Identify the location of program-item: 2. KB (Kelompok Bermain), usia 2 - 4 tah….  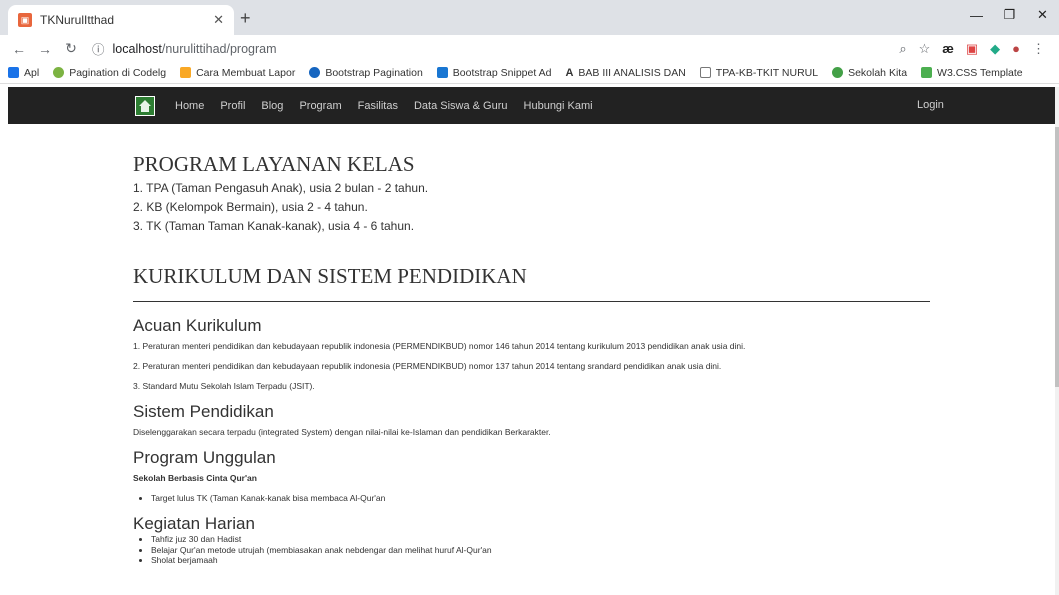
(250, 207).